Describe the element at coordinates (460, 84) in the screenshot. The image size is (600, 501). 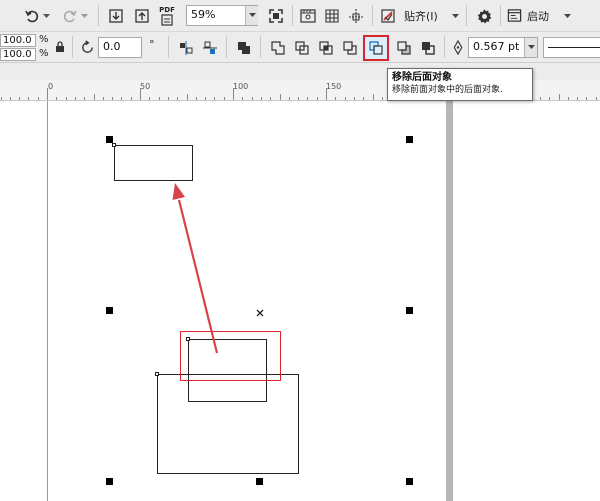
I see `tooltip: 移除后面对象 移除前面对象中的后面对象.` at that location.